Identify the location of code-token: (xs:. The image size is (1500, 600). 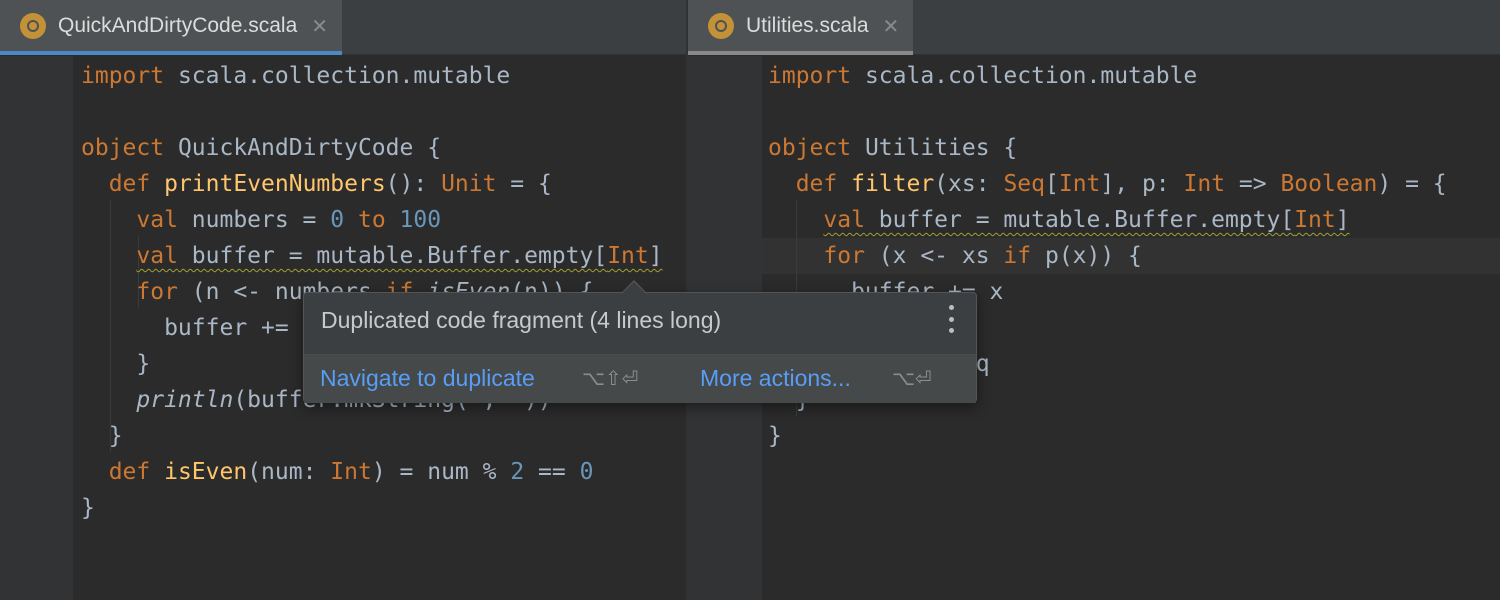
(969, 184).